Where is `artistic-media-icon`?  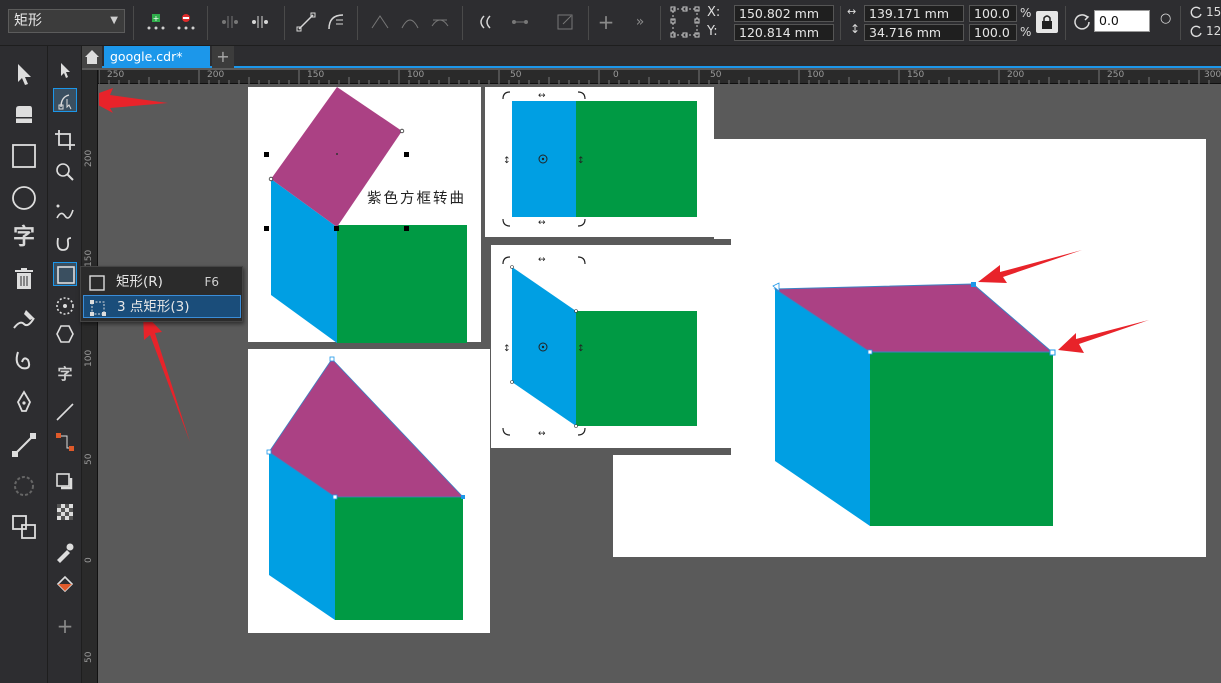 artistic-media-icon is located at coordinates (24, 320).